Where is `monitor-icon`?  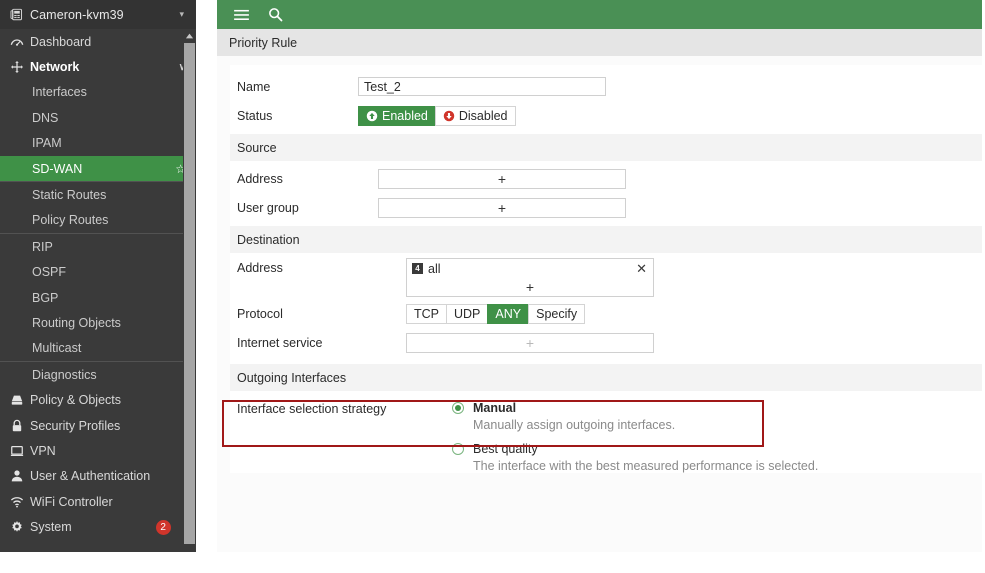
monitor-icon is located at coordinates (20, 451).